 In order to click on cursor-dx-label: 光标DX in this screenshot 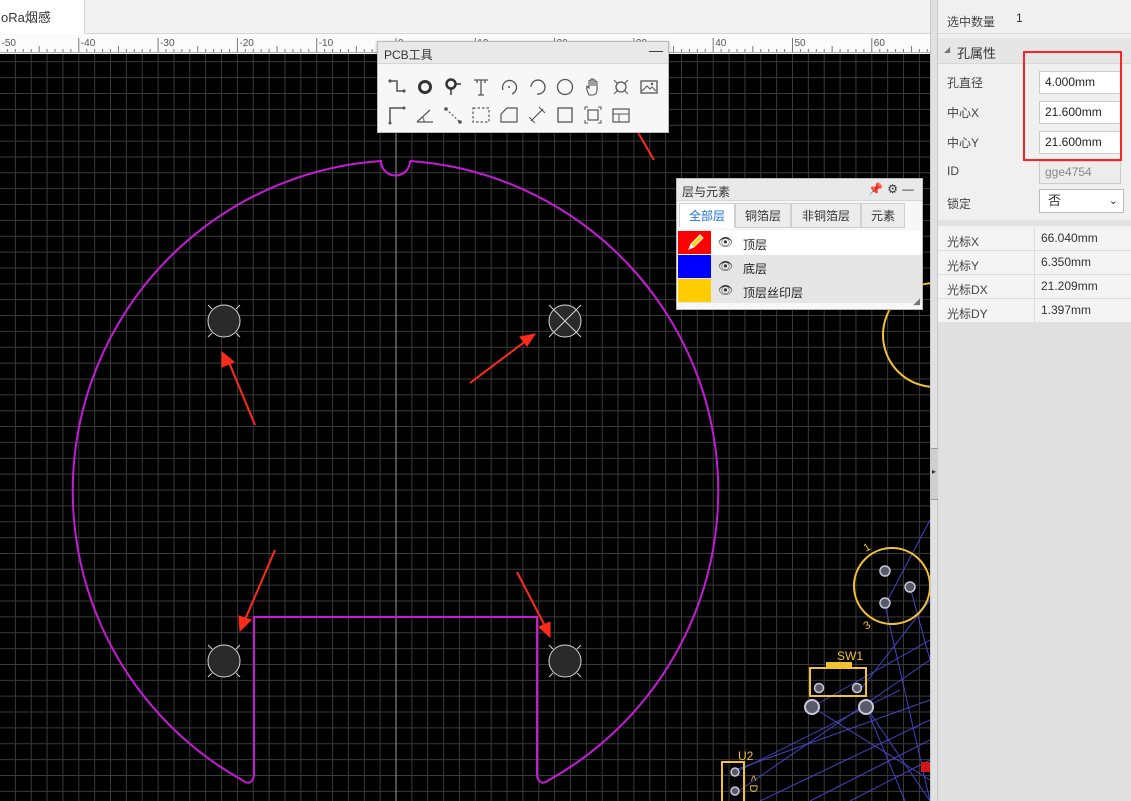, I will do `click(967, 290)`.